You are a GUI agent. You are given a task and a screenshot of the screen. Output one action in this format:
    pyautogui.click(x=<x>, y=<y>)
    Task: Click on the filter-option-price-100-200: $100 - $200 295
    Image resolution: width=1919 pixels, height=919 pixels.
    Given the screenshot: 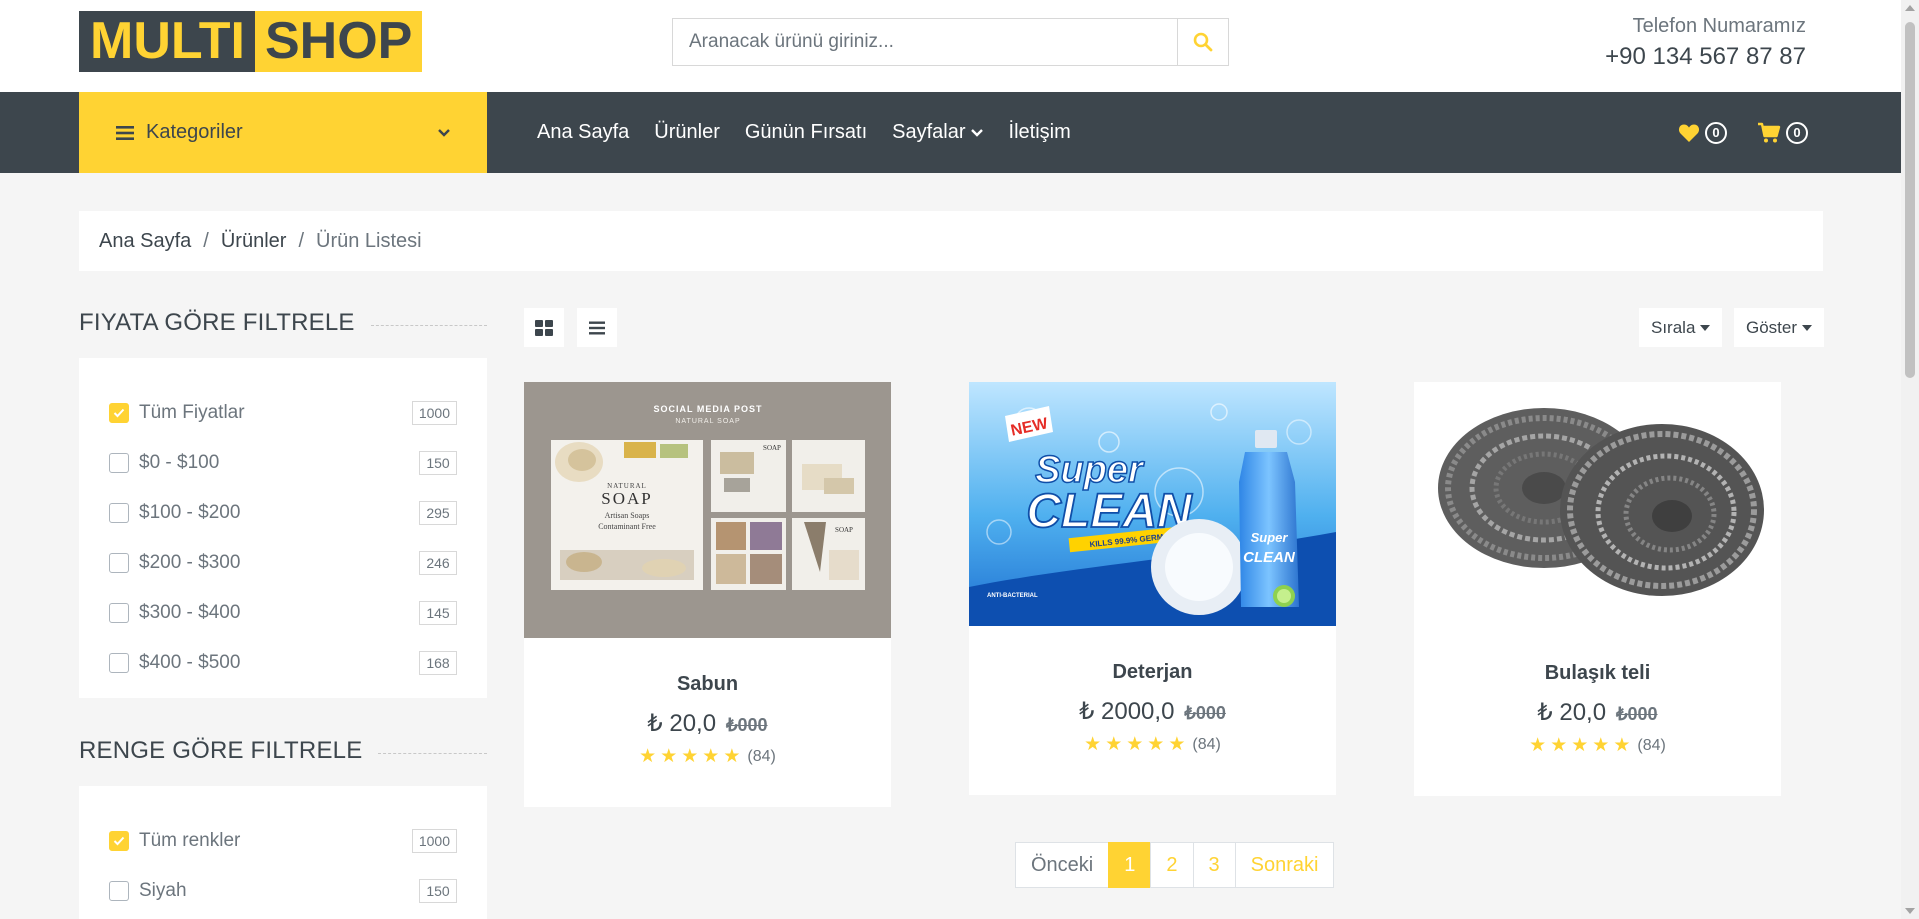 What is the action you would take?
    pyautogui.click(x=283, y=513)
    